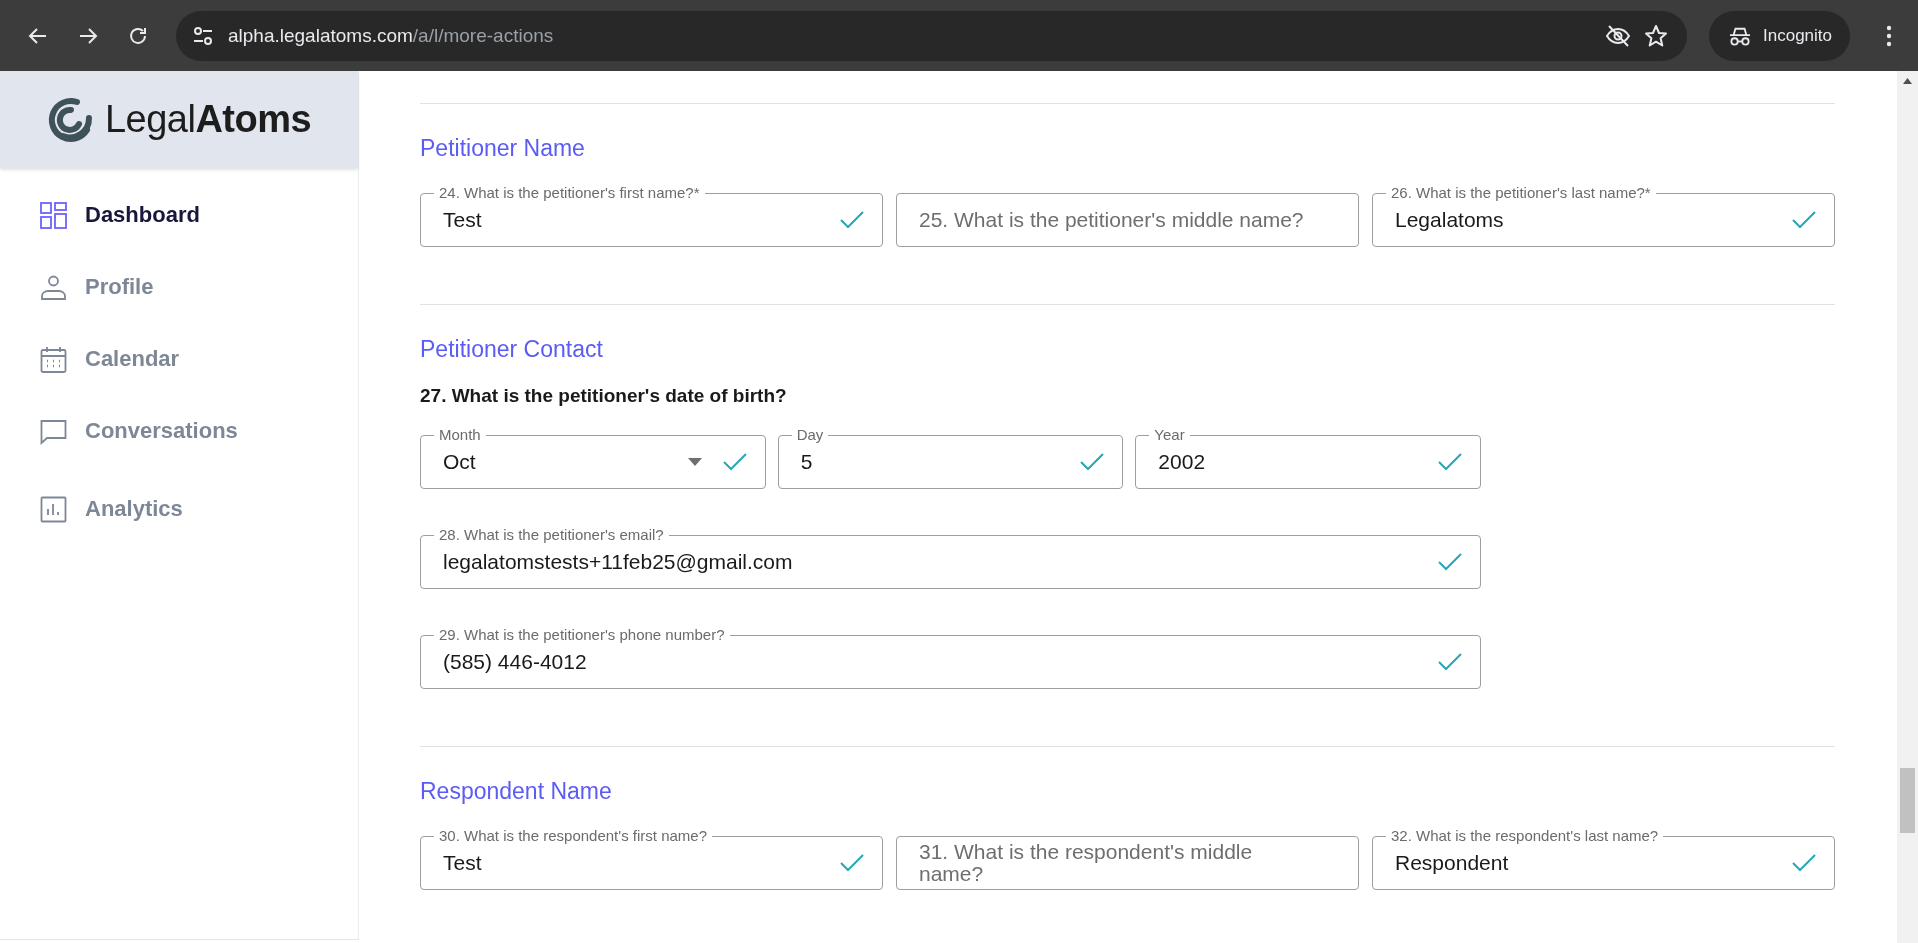  What do you see at coordinates (807, 462) in the screenshot?
I see `field-value: 5` at bounding box center [807, 462].